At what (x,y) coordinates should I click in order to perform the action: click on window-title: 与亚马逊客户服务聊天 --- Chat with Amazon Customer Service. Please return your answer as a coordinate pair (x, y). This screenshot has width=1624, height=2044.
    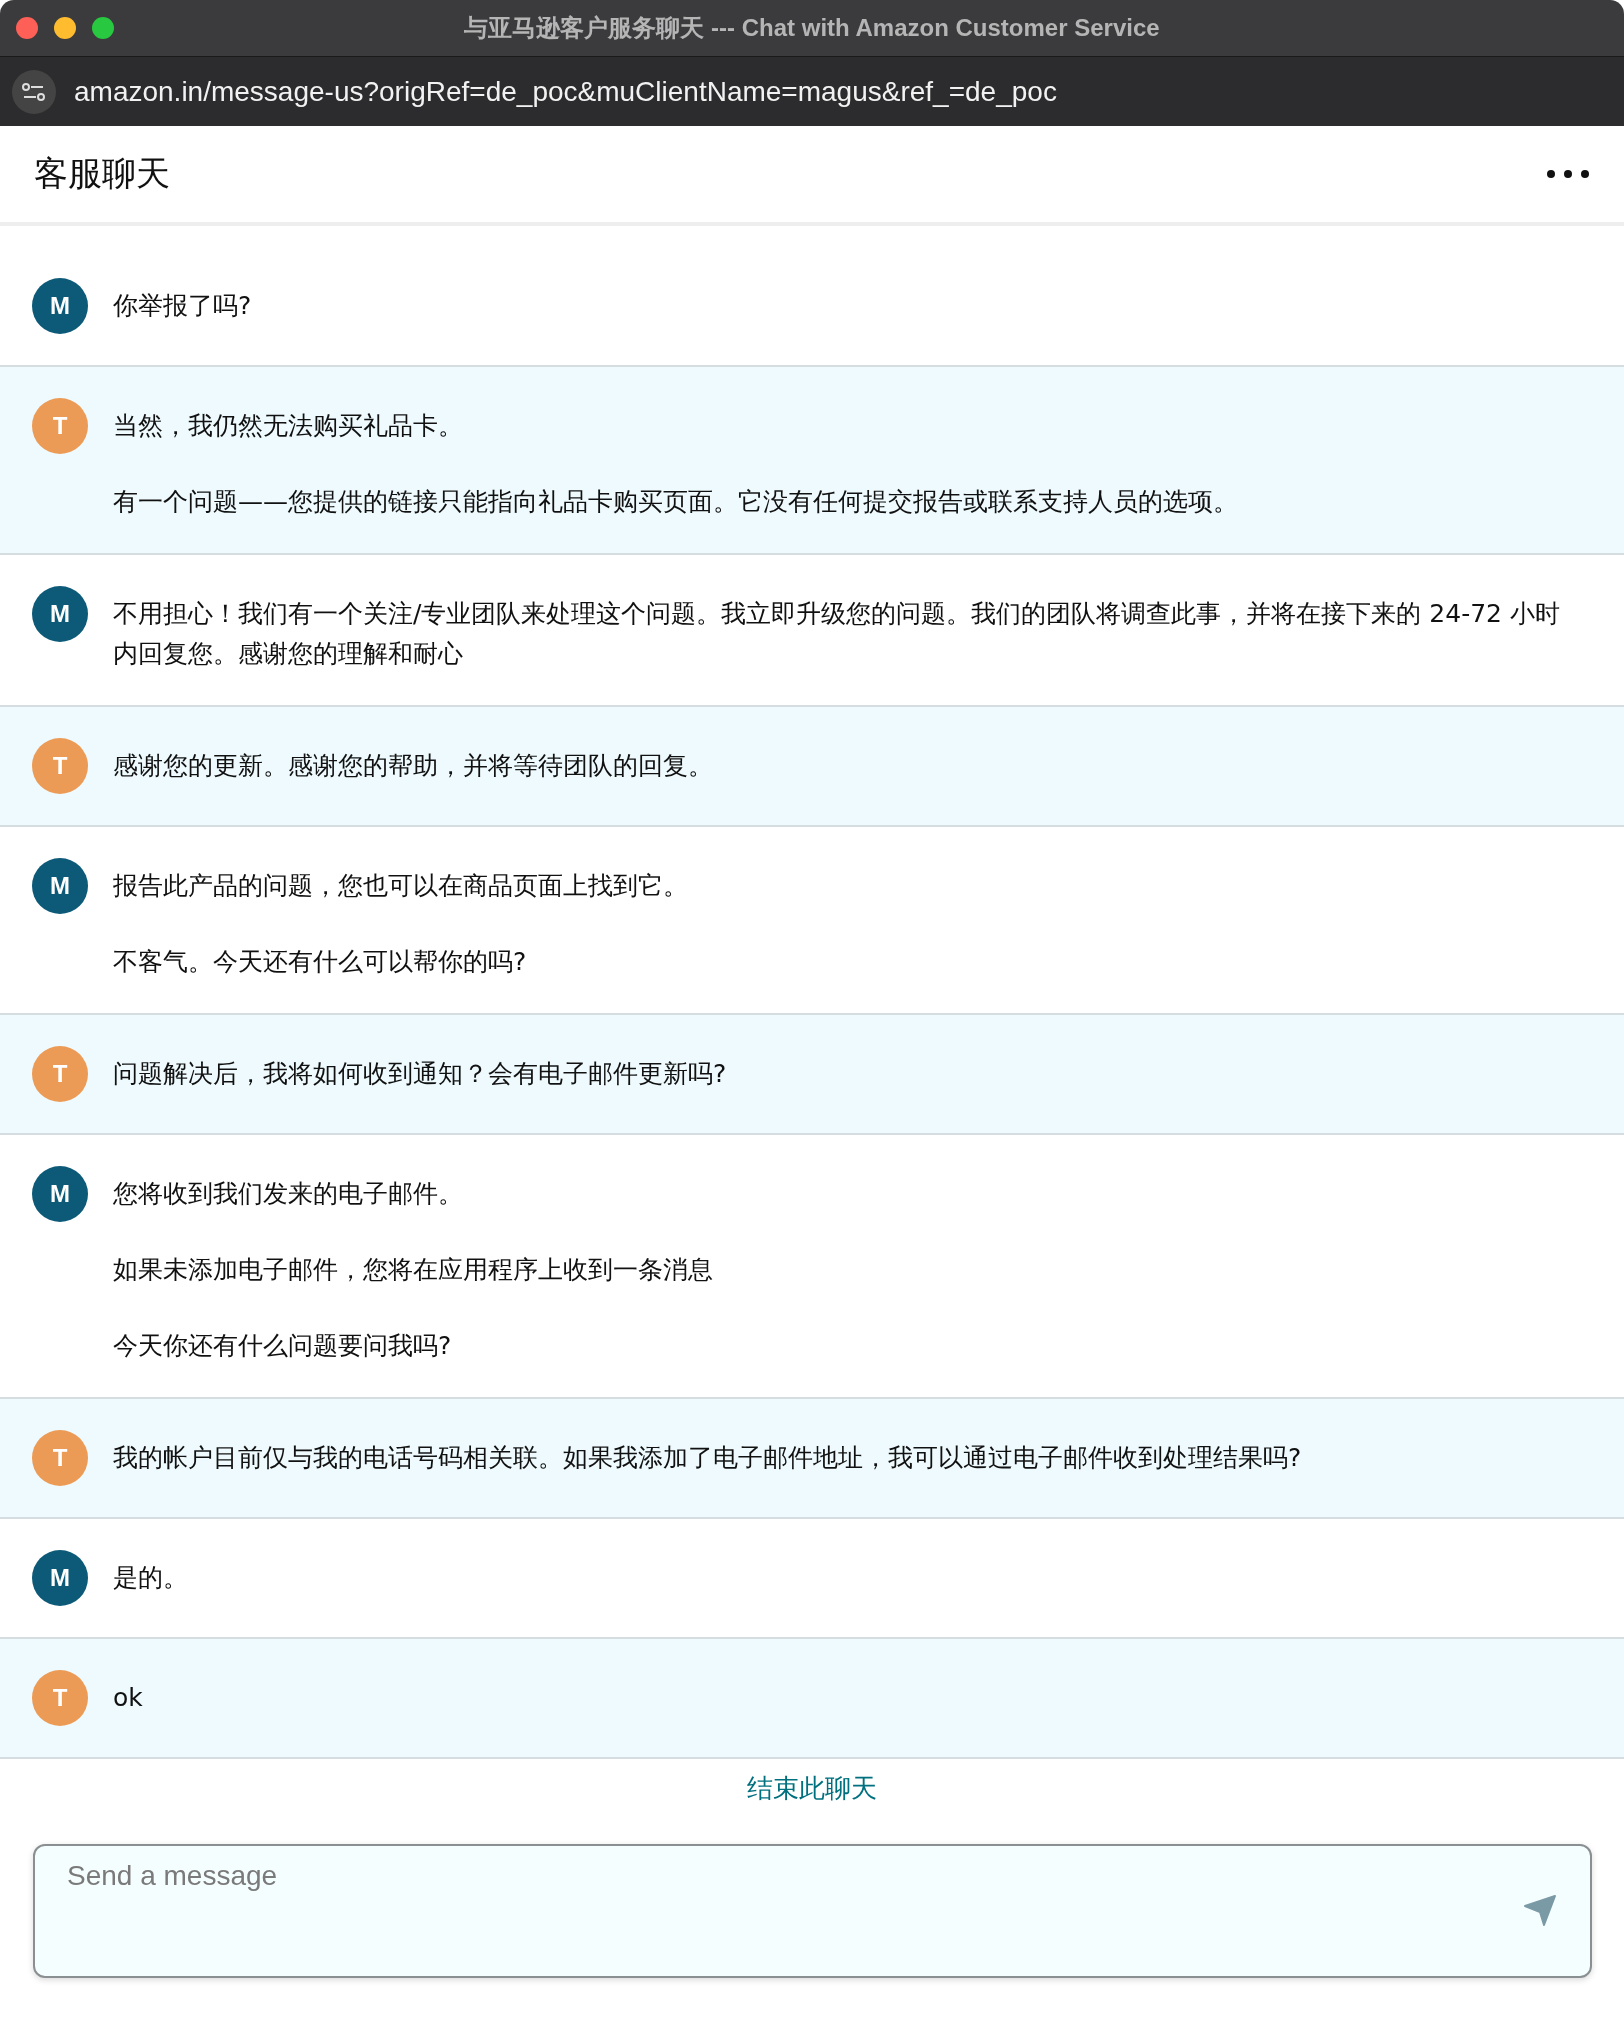
    Looking at the image, I should click on (812, 28).